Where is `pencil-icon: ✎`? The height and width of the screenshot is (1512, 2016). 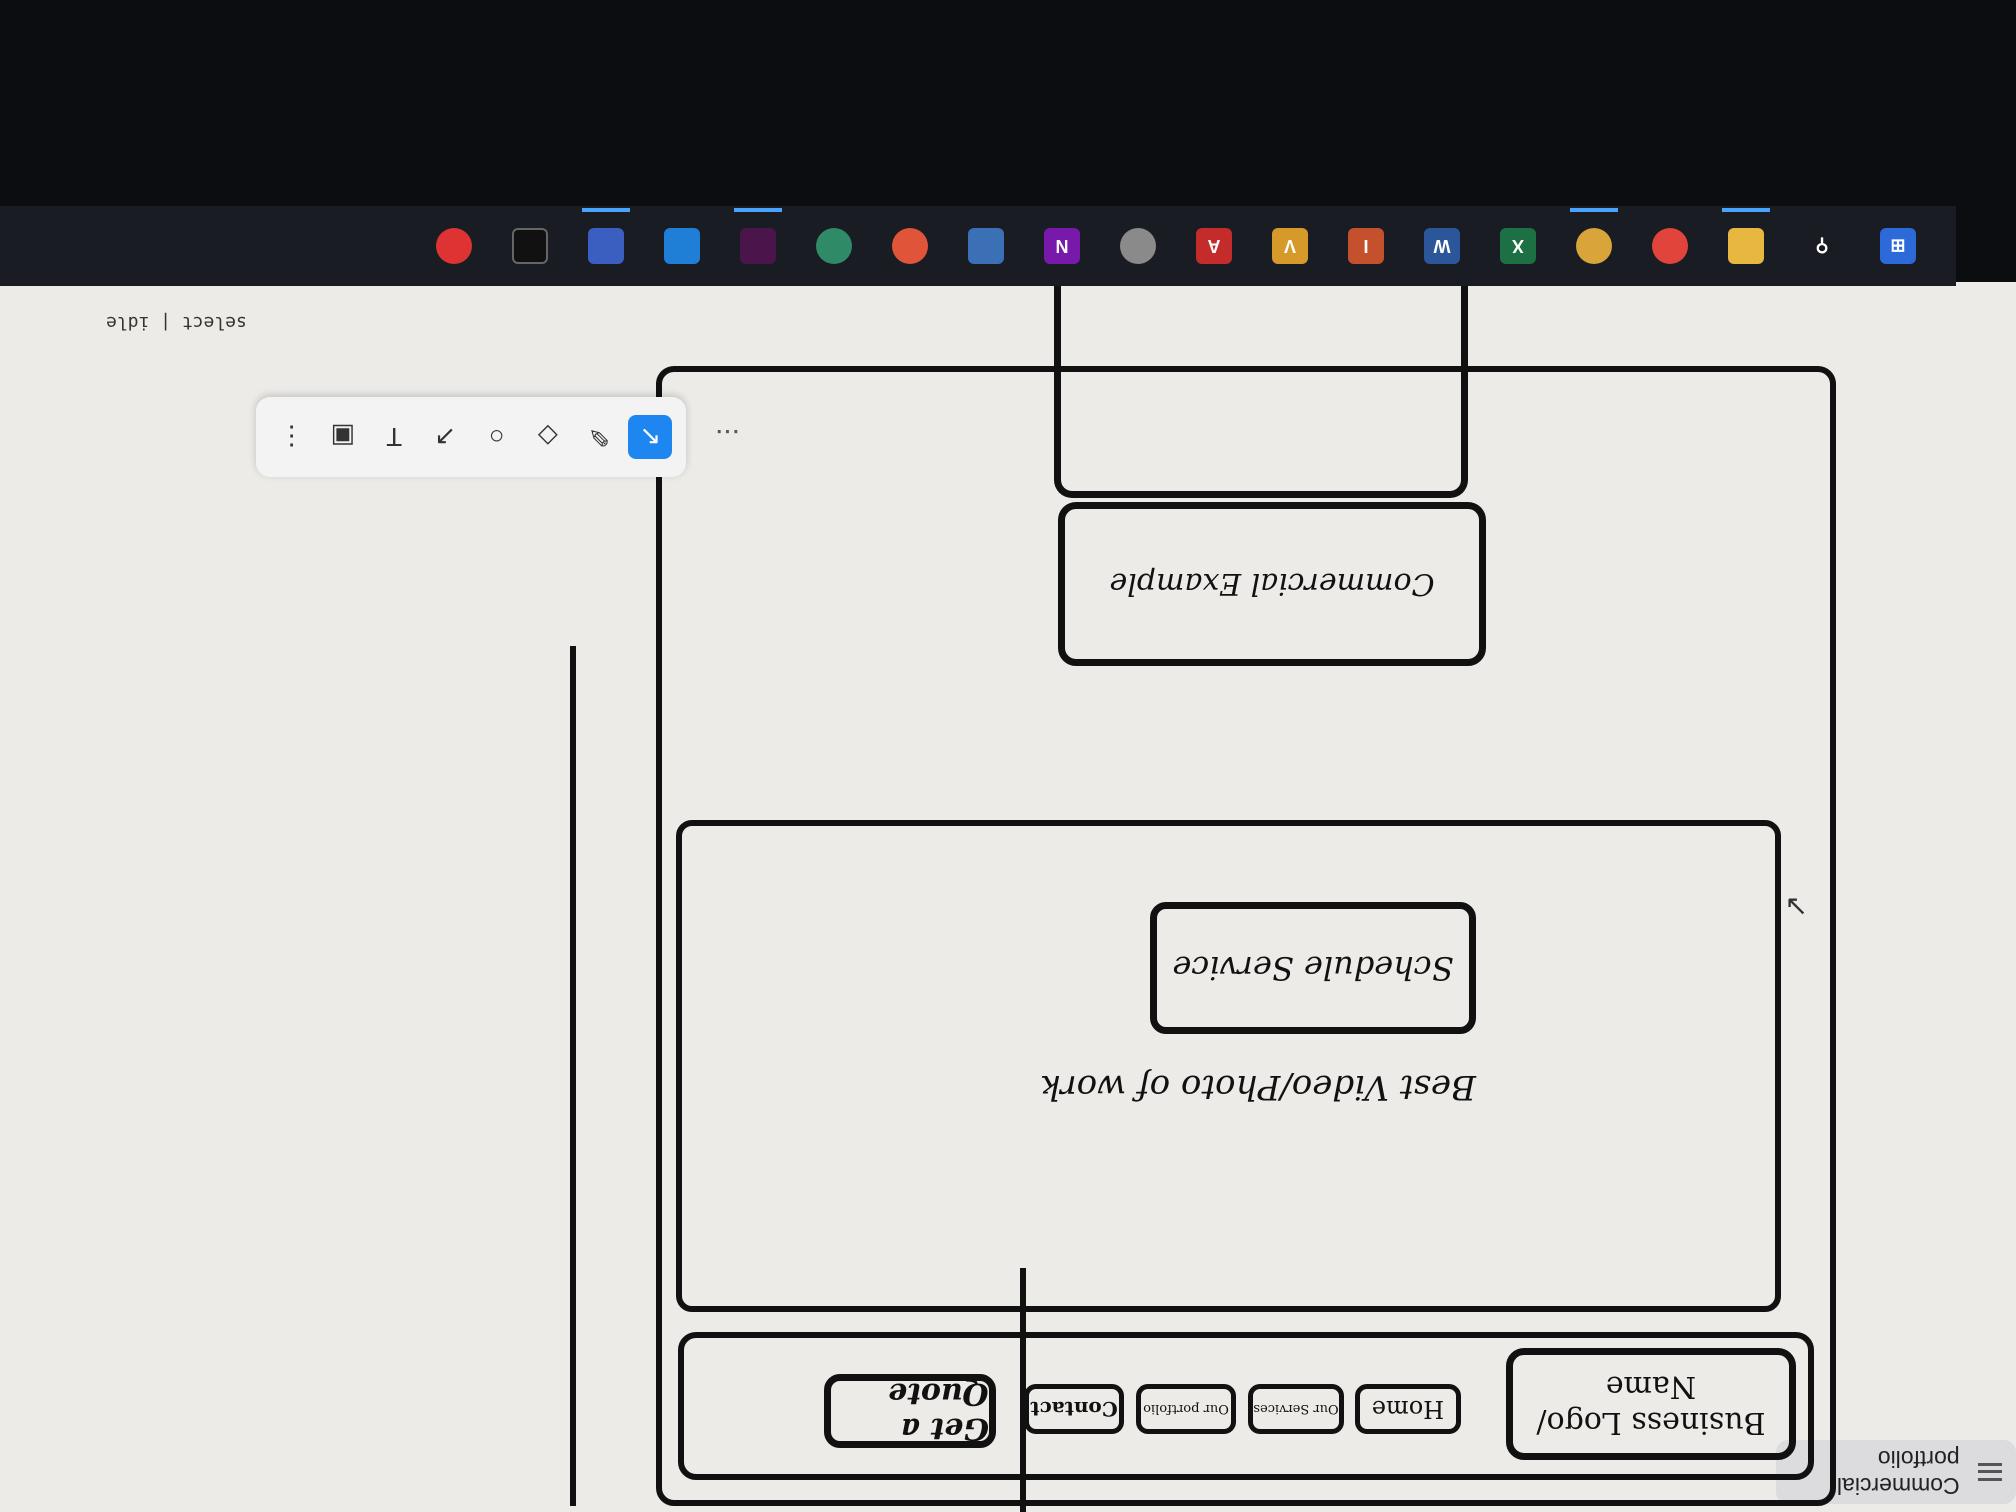
pencil-icon: ✎ is located at coordinates (599, 437).